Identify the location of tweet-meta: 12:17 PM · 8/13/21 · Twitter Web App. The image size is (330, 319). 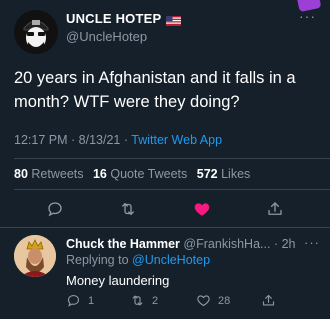
(118, 140).